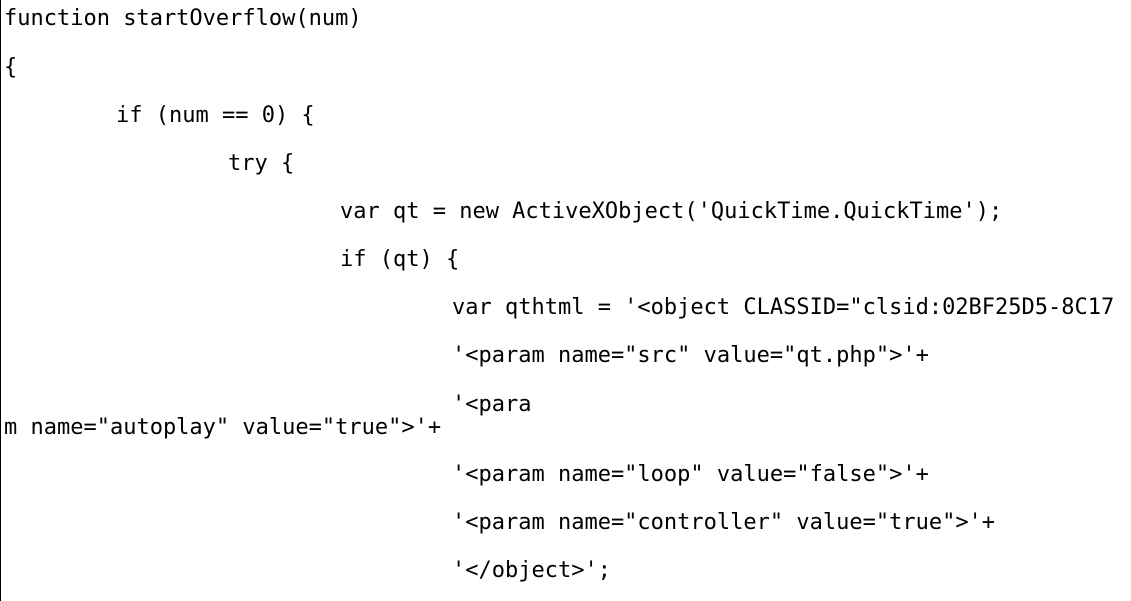 The height and width of the screenshot is (601, 1131). I want to click on code-line-param-loop: '<param name="loop" value="false">'+, so click(690, 474).